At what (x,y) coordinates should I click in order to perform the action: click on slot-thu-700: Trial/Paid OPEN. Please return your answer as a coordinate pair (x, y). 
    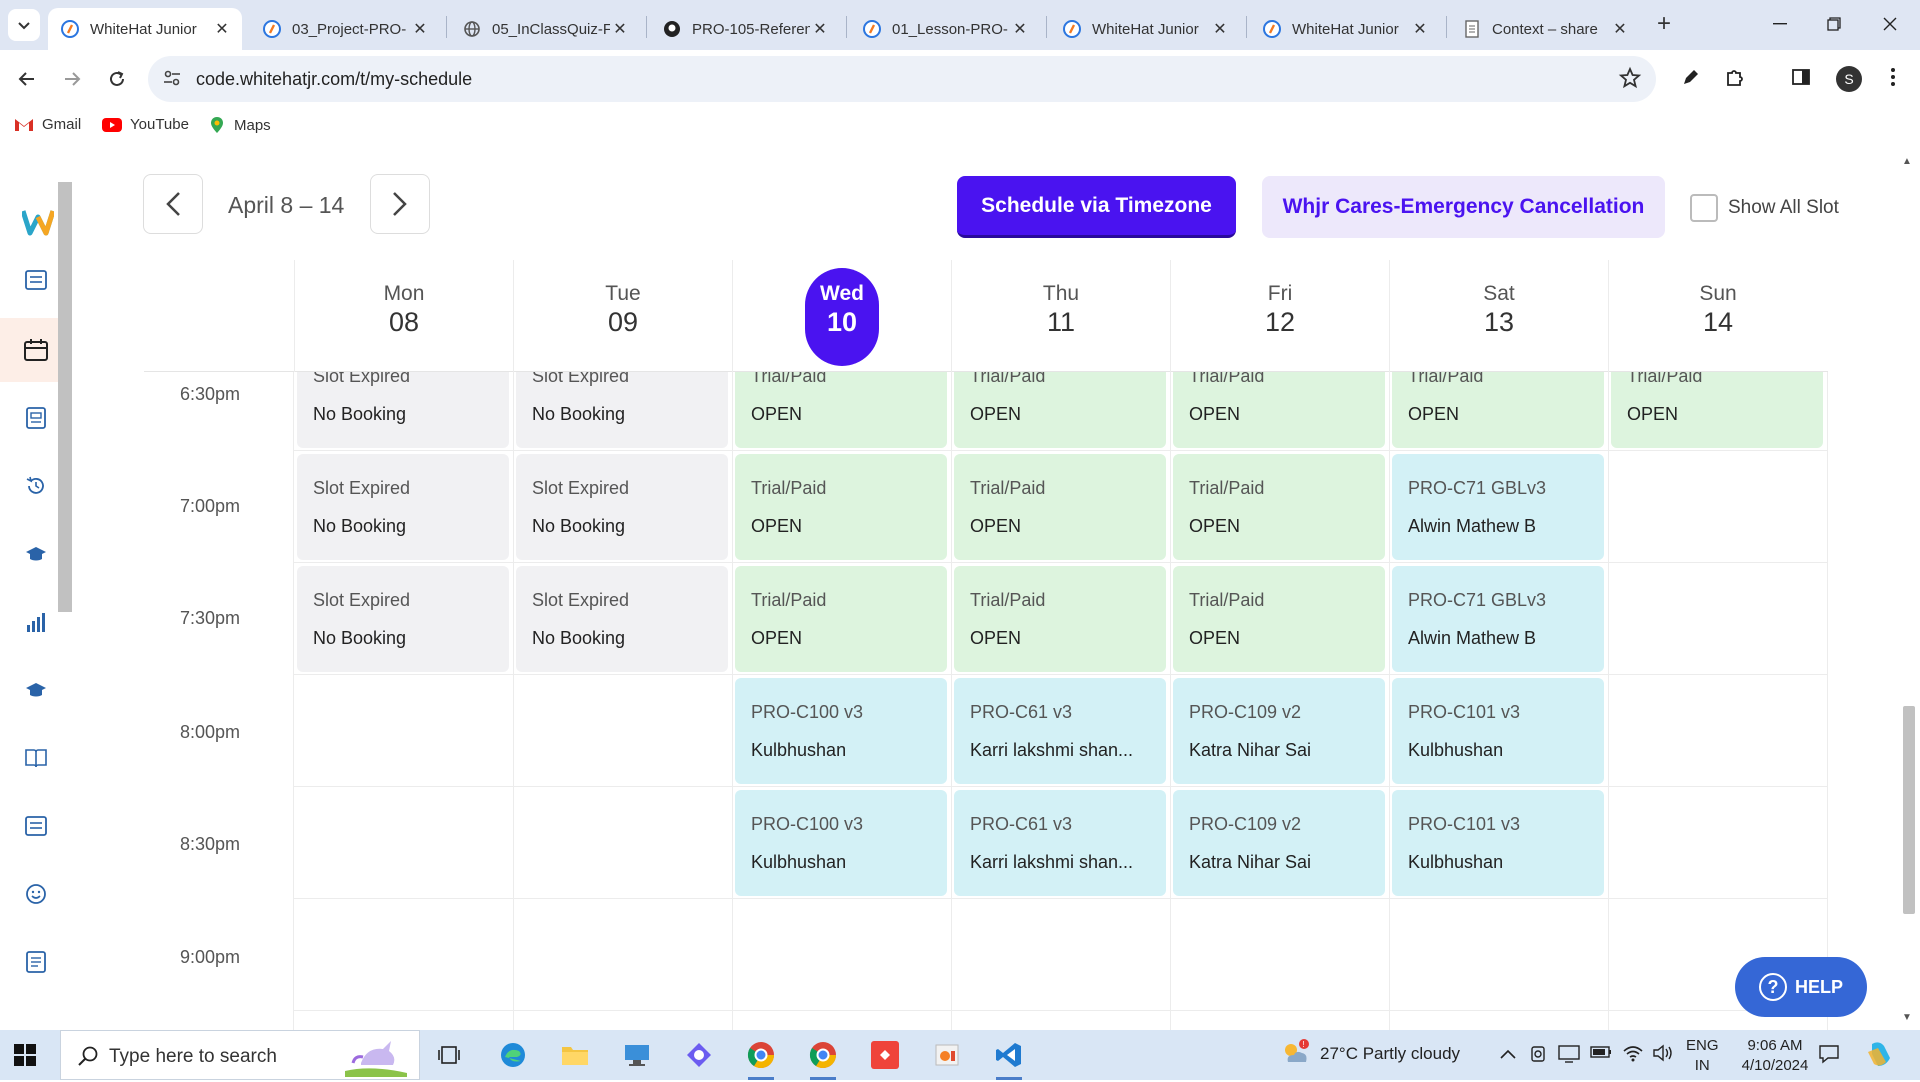
    Looking at the image, I should click on (1060, 507).